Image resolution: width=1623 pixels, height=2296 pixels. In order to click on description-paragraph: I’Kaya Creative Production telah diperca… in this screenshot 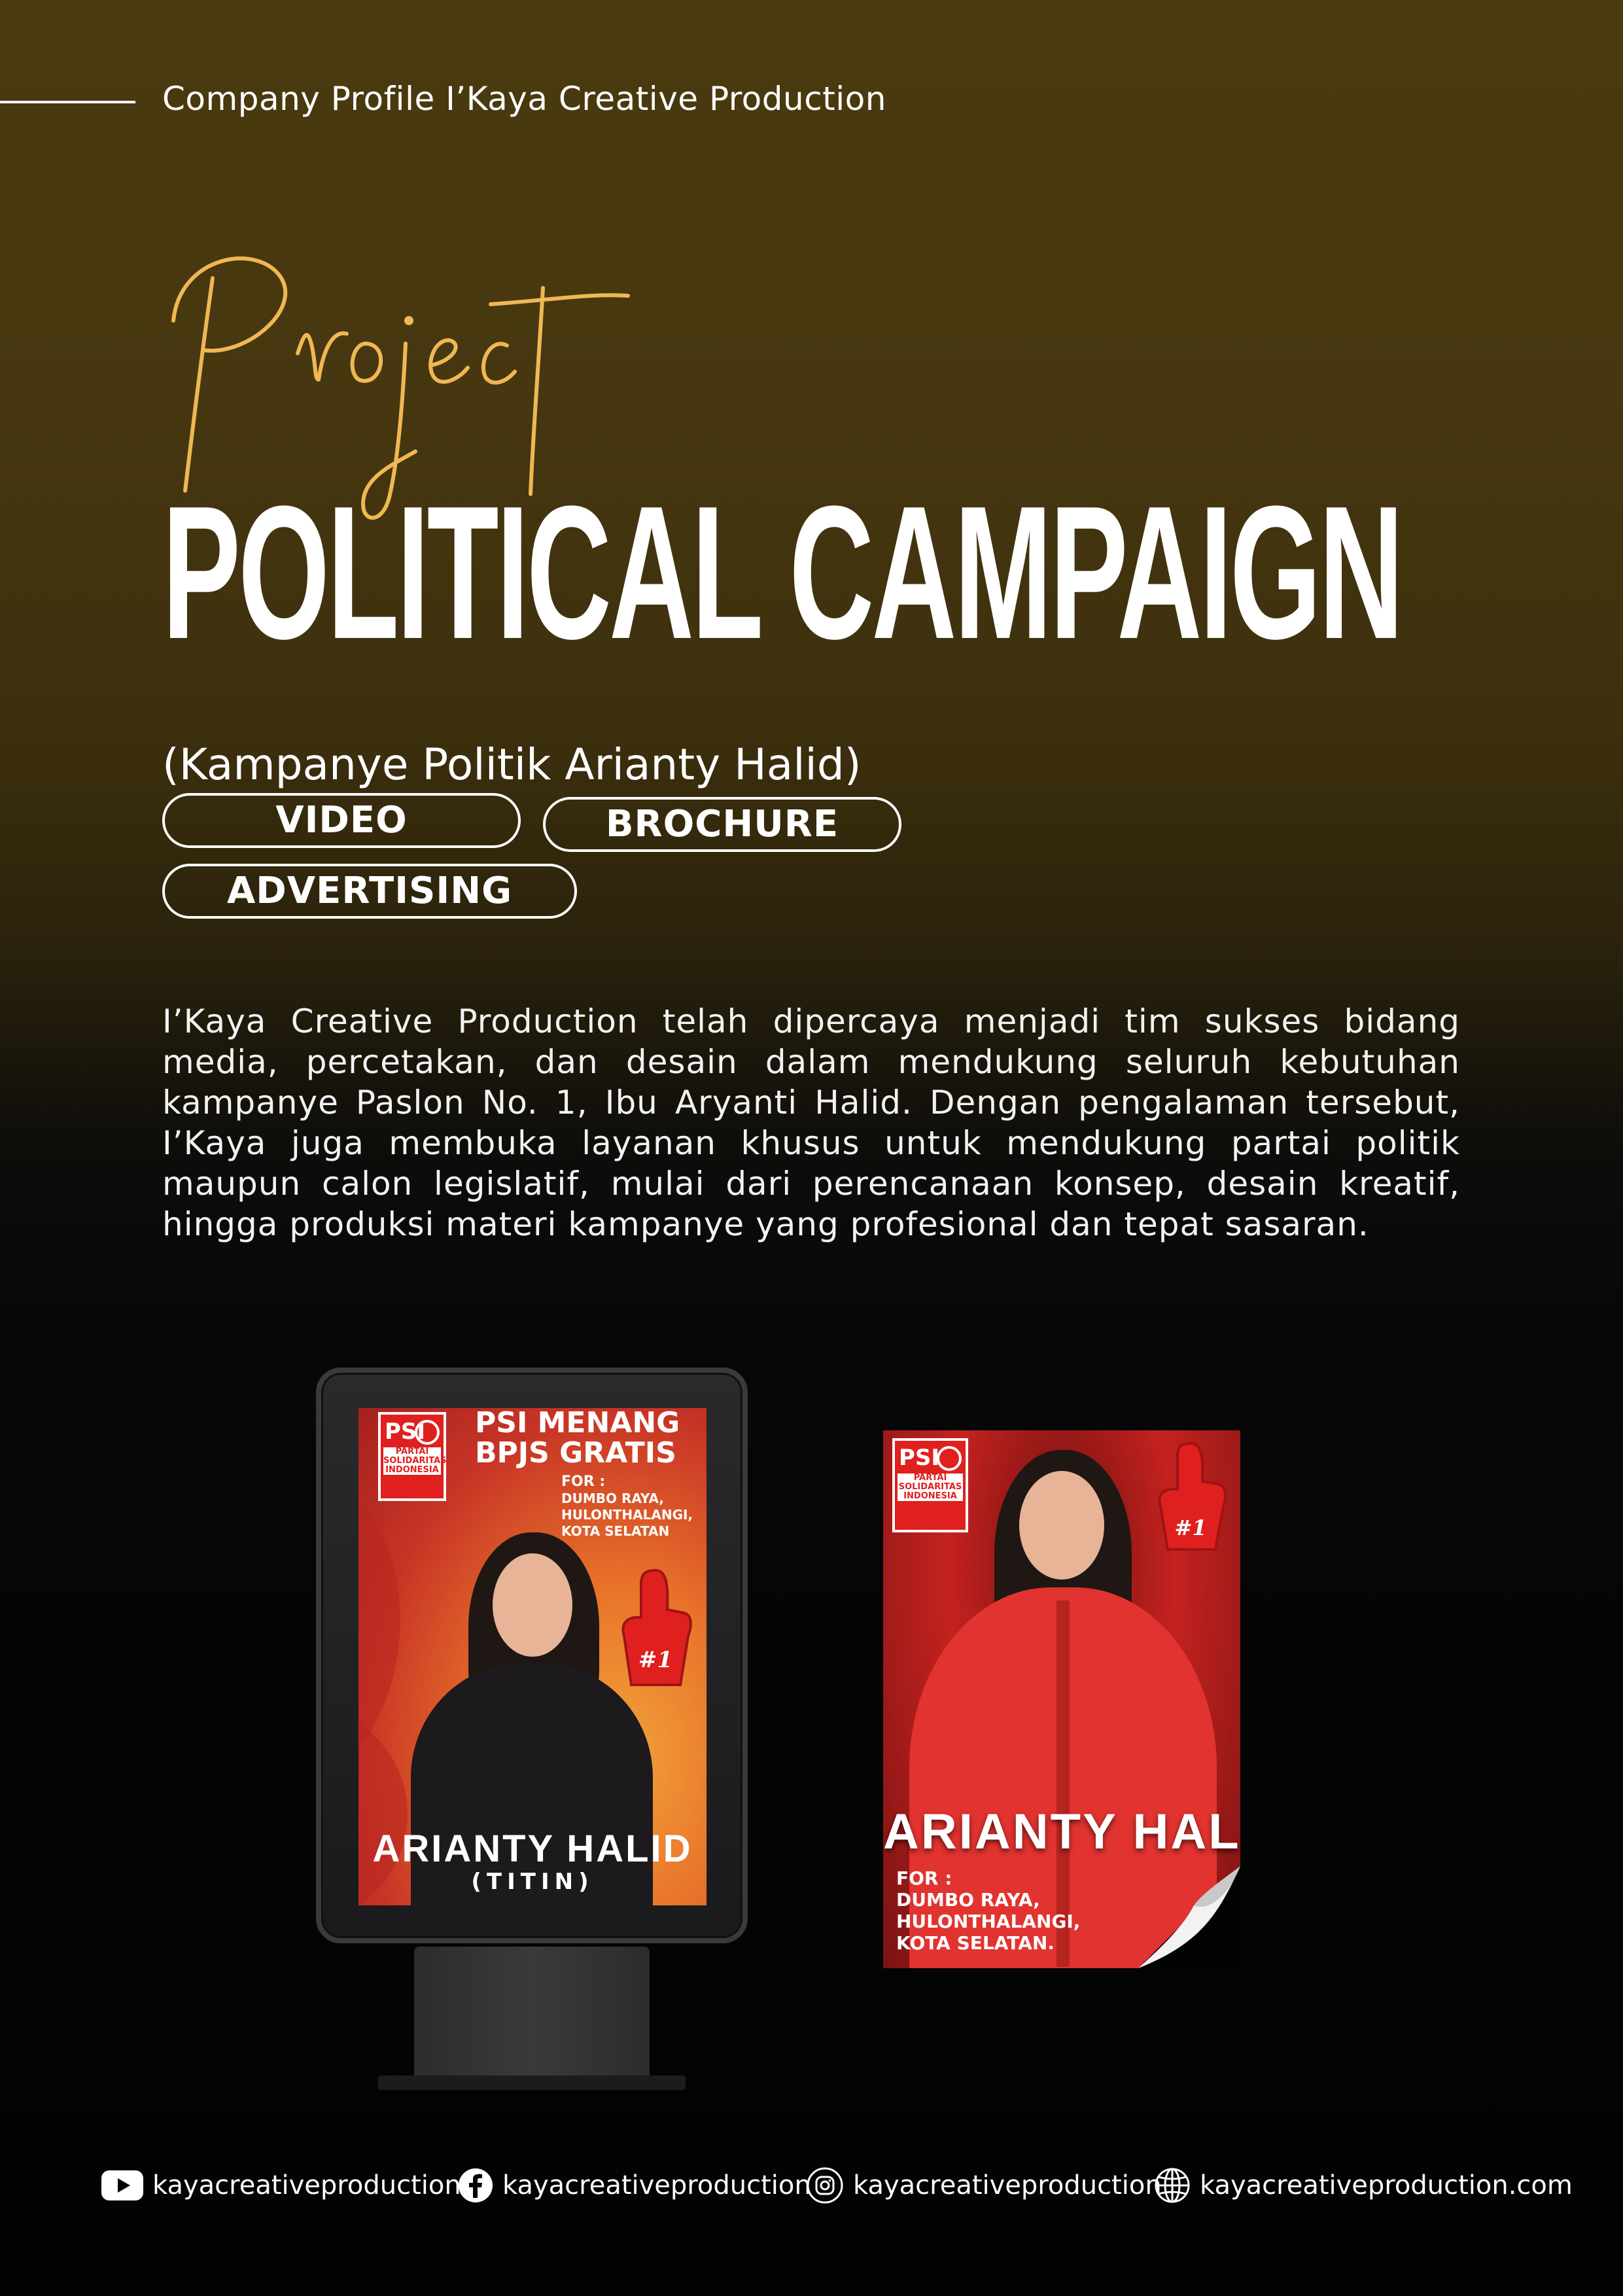, I will do `click(811, 1122)`.